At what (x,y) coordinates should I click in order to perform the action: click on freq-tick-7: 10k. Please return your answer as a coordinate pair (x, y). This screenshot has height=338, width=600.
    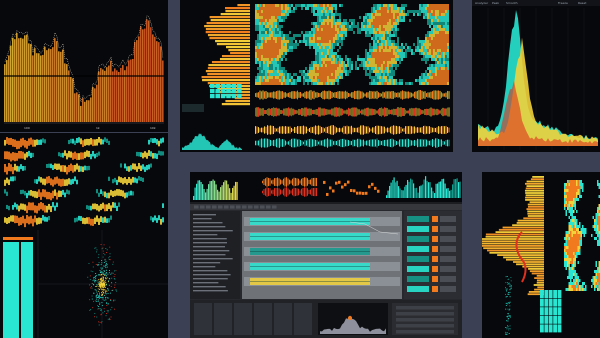
    Looking at the image, I should click on (153, 128).